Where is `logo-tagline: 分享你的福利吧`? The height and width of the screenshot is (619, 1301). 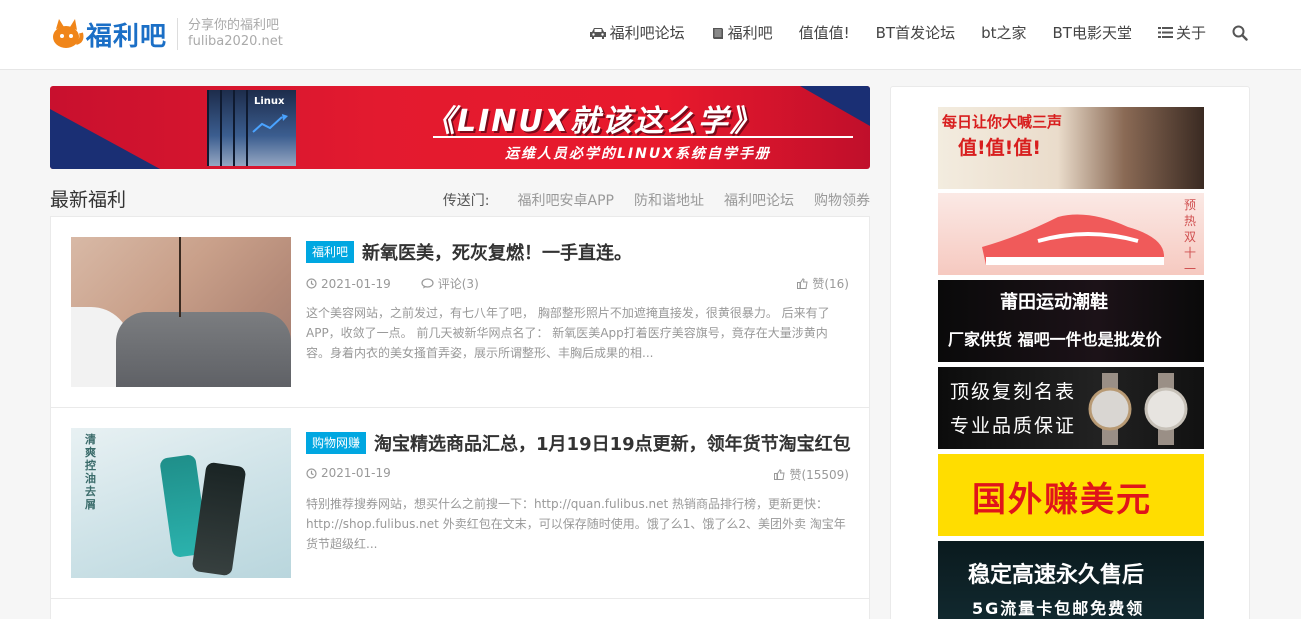
logo-tagline: 分享你的福利吧 is located at coordinates (234, 25).